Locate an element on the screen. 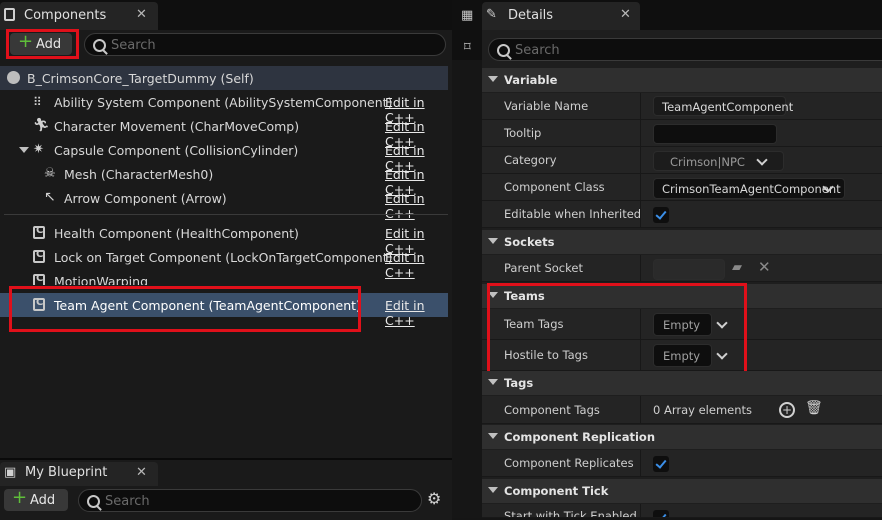 The image size is (882, 520). gear-icon: ⚙ is located at coordinates (434, 498).